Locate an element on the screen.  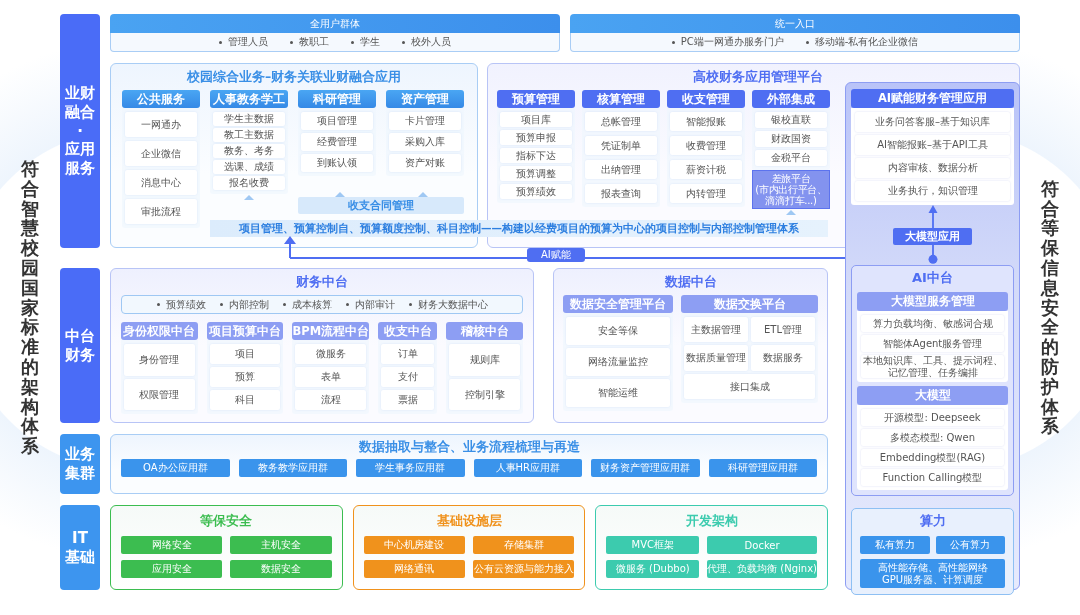
section-title: 校园综合业务–财务关联业财融合应用 is located at coordinates (294, 77).